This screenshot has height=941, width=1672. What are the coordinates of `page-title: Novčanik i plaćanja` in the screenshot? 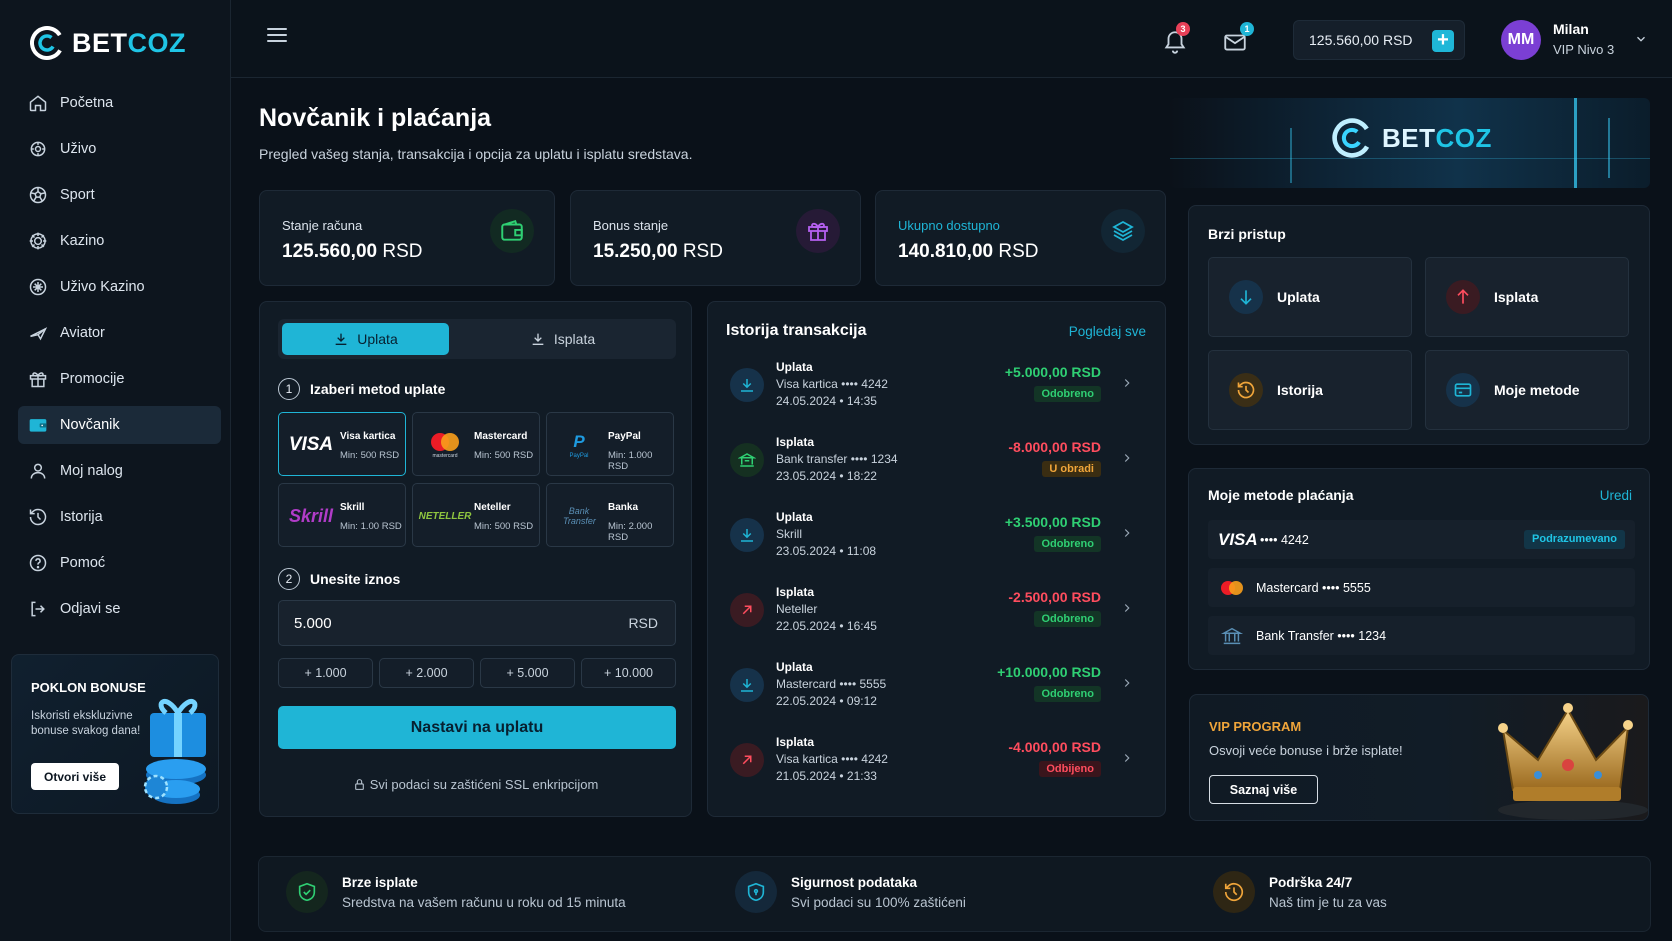 It's located at (375, 118).